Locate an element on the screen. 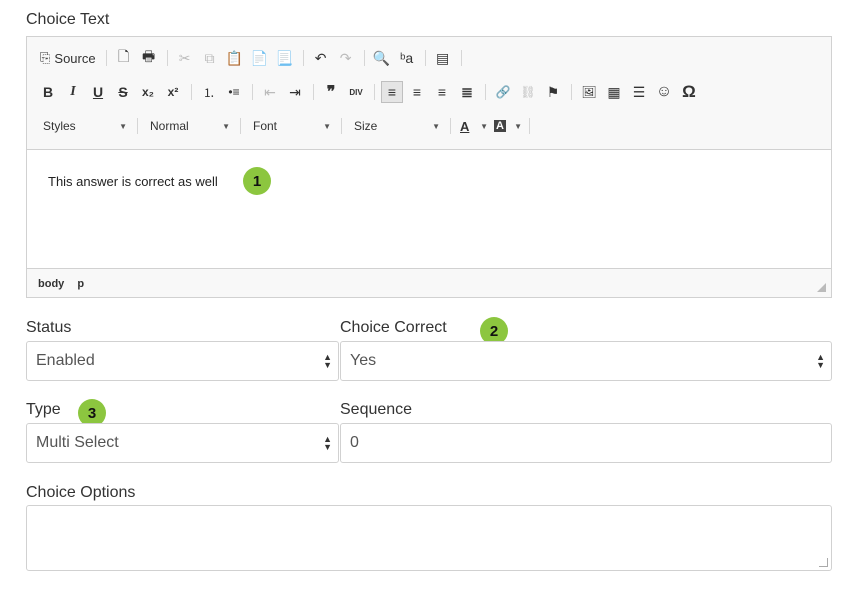  subscript-button: x₂ is located at coordinates (148, 92).